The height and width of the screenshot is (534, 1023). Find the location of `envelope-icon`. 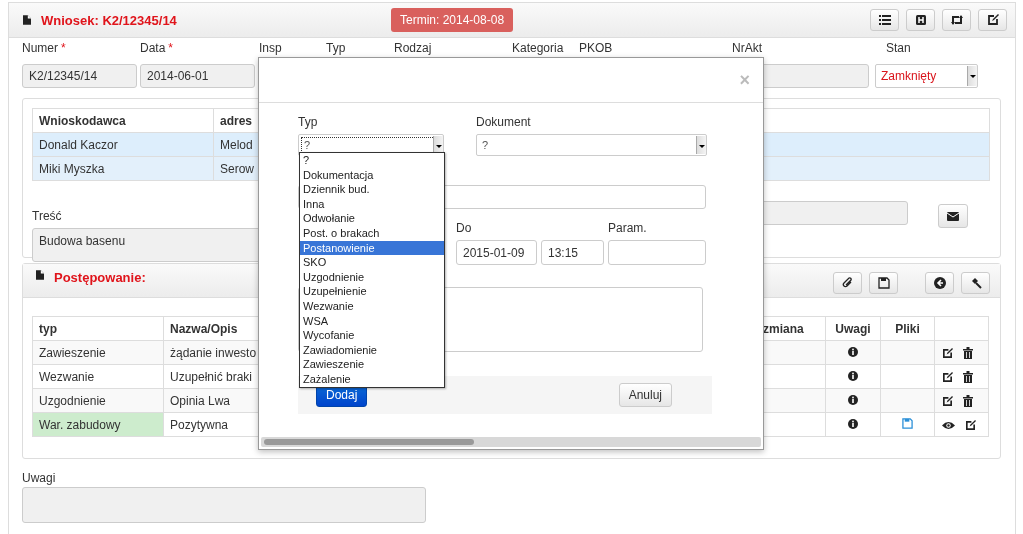

envelope-icon is located at coordinates (953, 216).